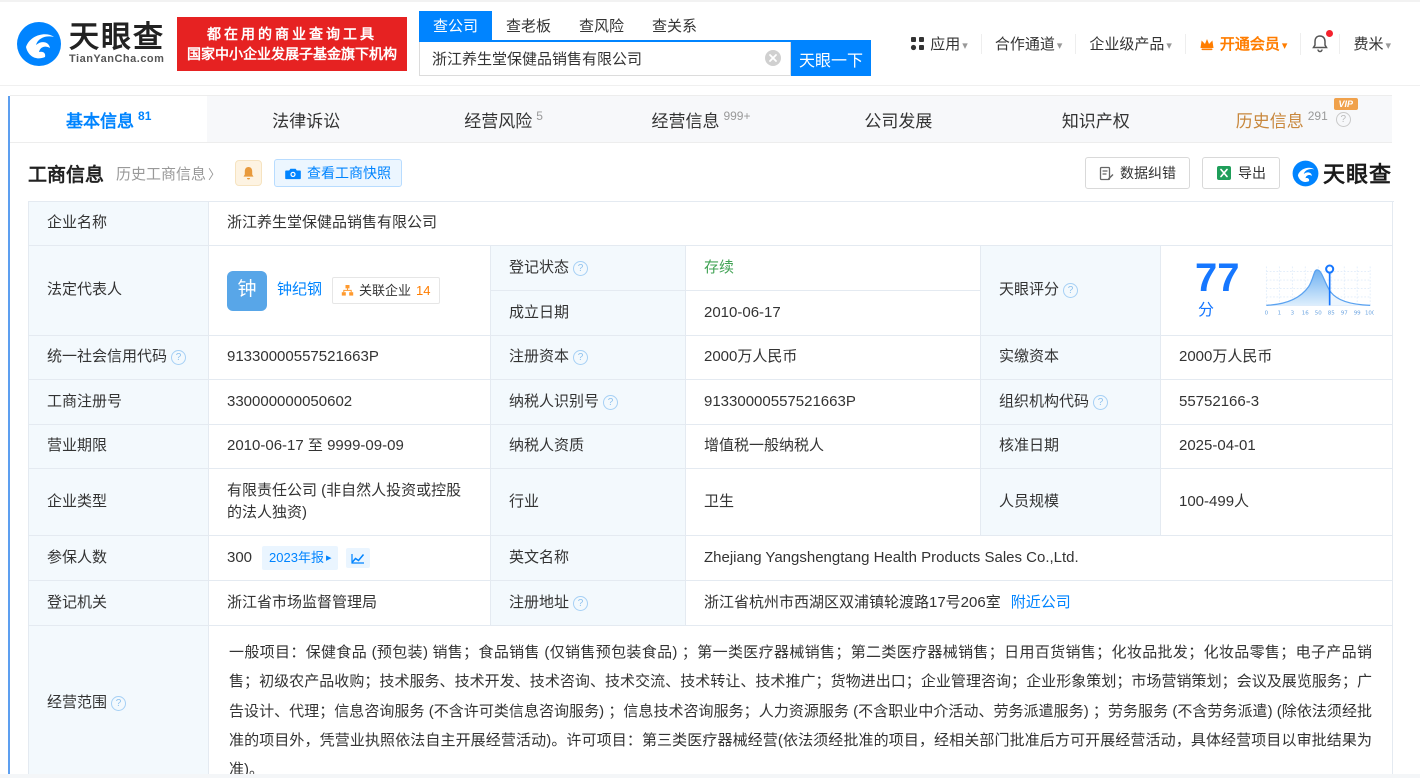 This screenshot has width=1420, height=778. I want to click on legal-rep-name-link: 钟纪钢, so click(299, 290).